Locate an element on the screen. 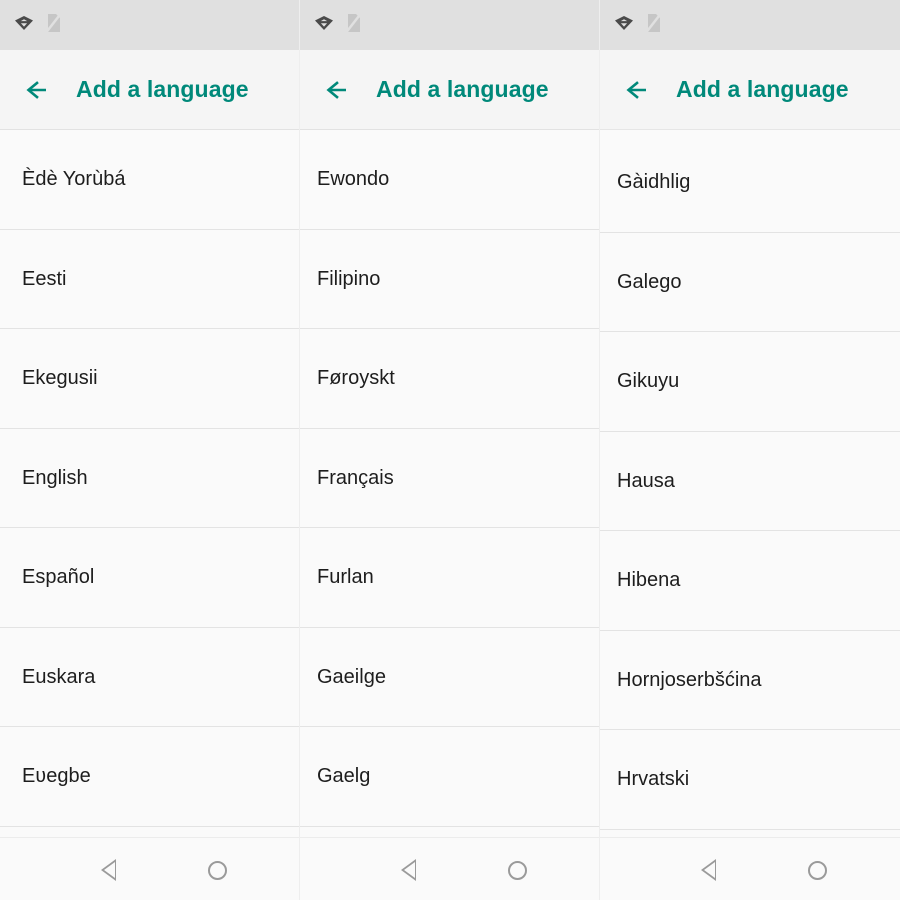  list-item: Ewondo is located at coordinates (450, 180).